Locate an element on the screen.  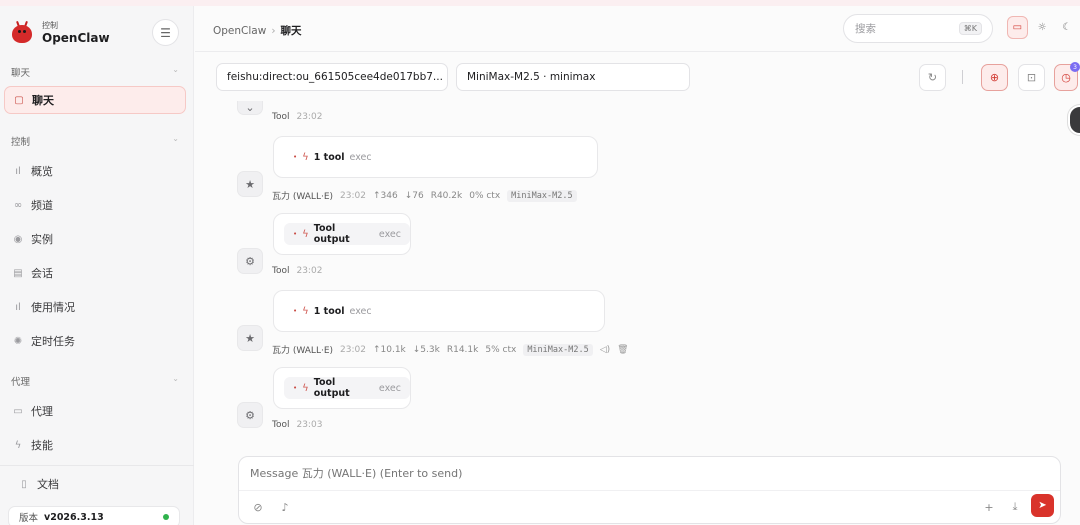
chevron-right-icon: › is located at coordinates (273, 31).